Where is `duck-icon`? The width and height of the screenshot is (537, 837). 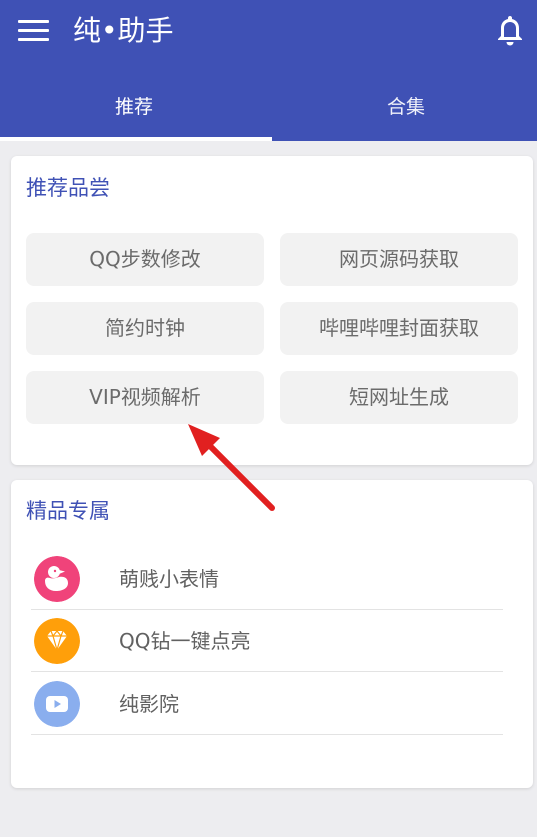
duck-icon is located at coordinates (57, 579).